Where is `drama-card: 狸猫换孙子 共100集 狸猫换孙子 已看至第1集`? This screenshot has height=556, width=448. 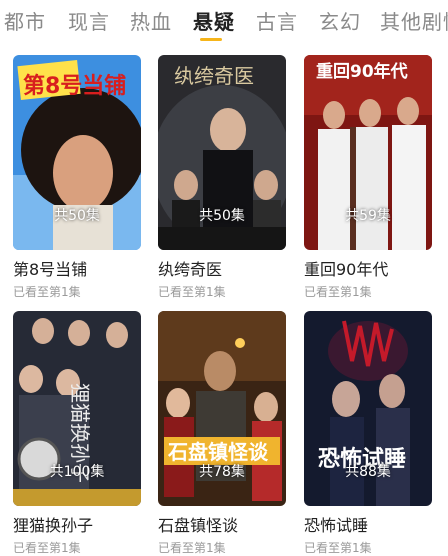
drama-card: 狸猫换孙子 共100集 狸猫换孙子 已看至第1集 is located at coordinates (77, 433).